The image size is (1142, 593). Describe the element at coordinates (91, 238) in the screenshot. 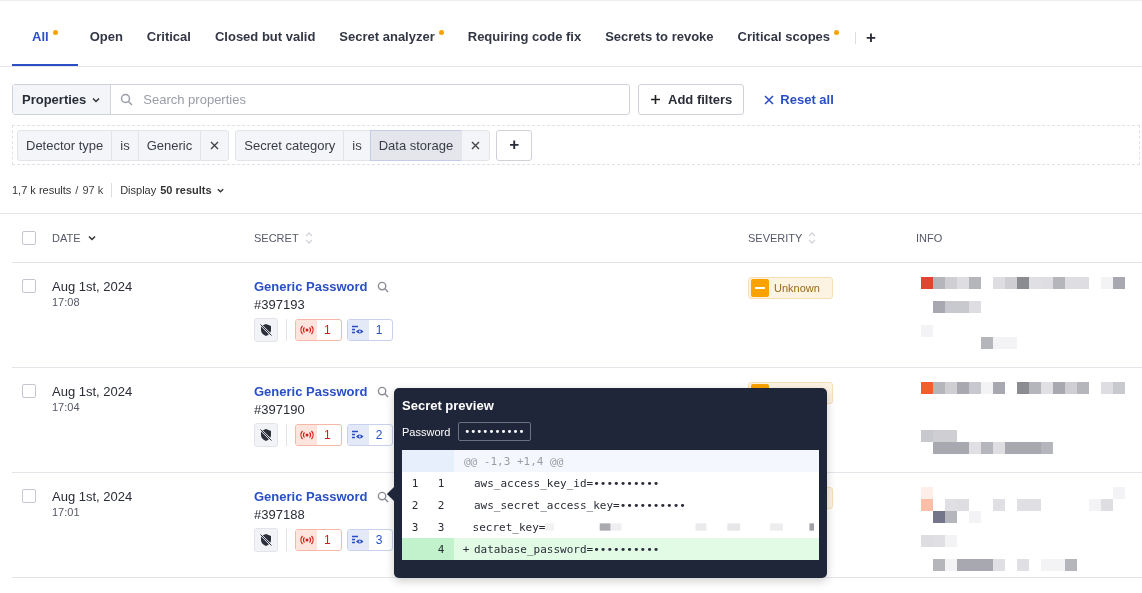

I see `chevron-down-icon` at that location.